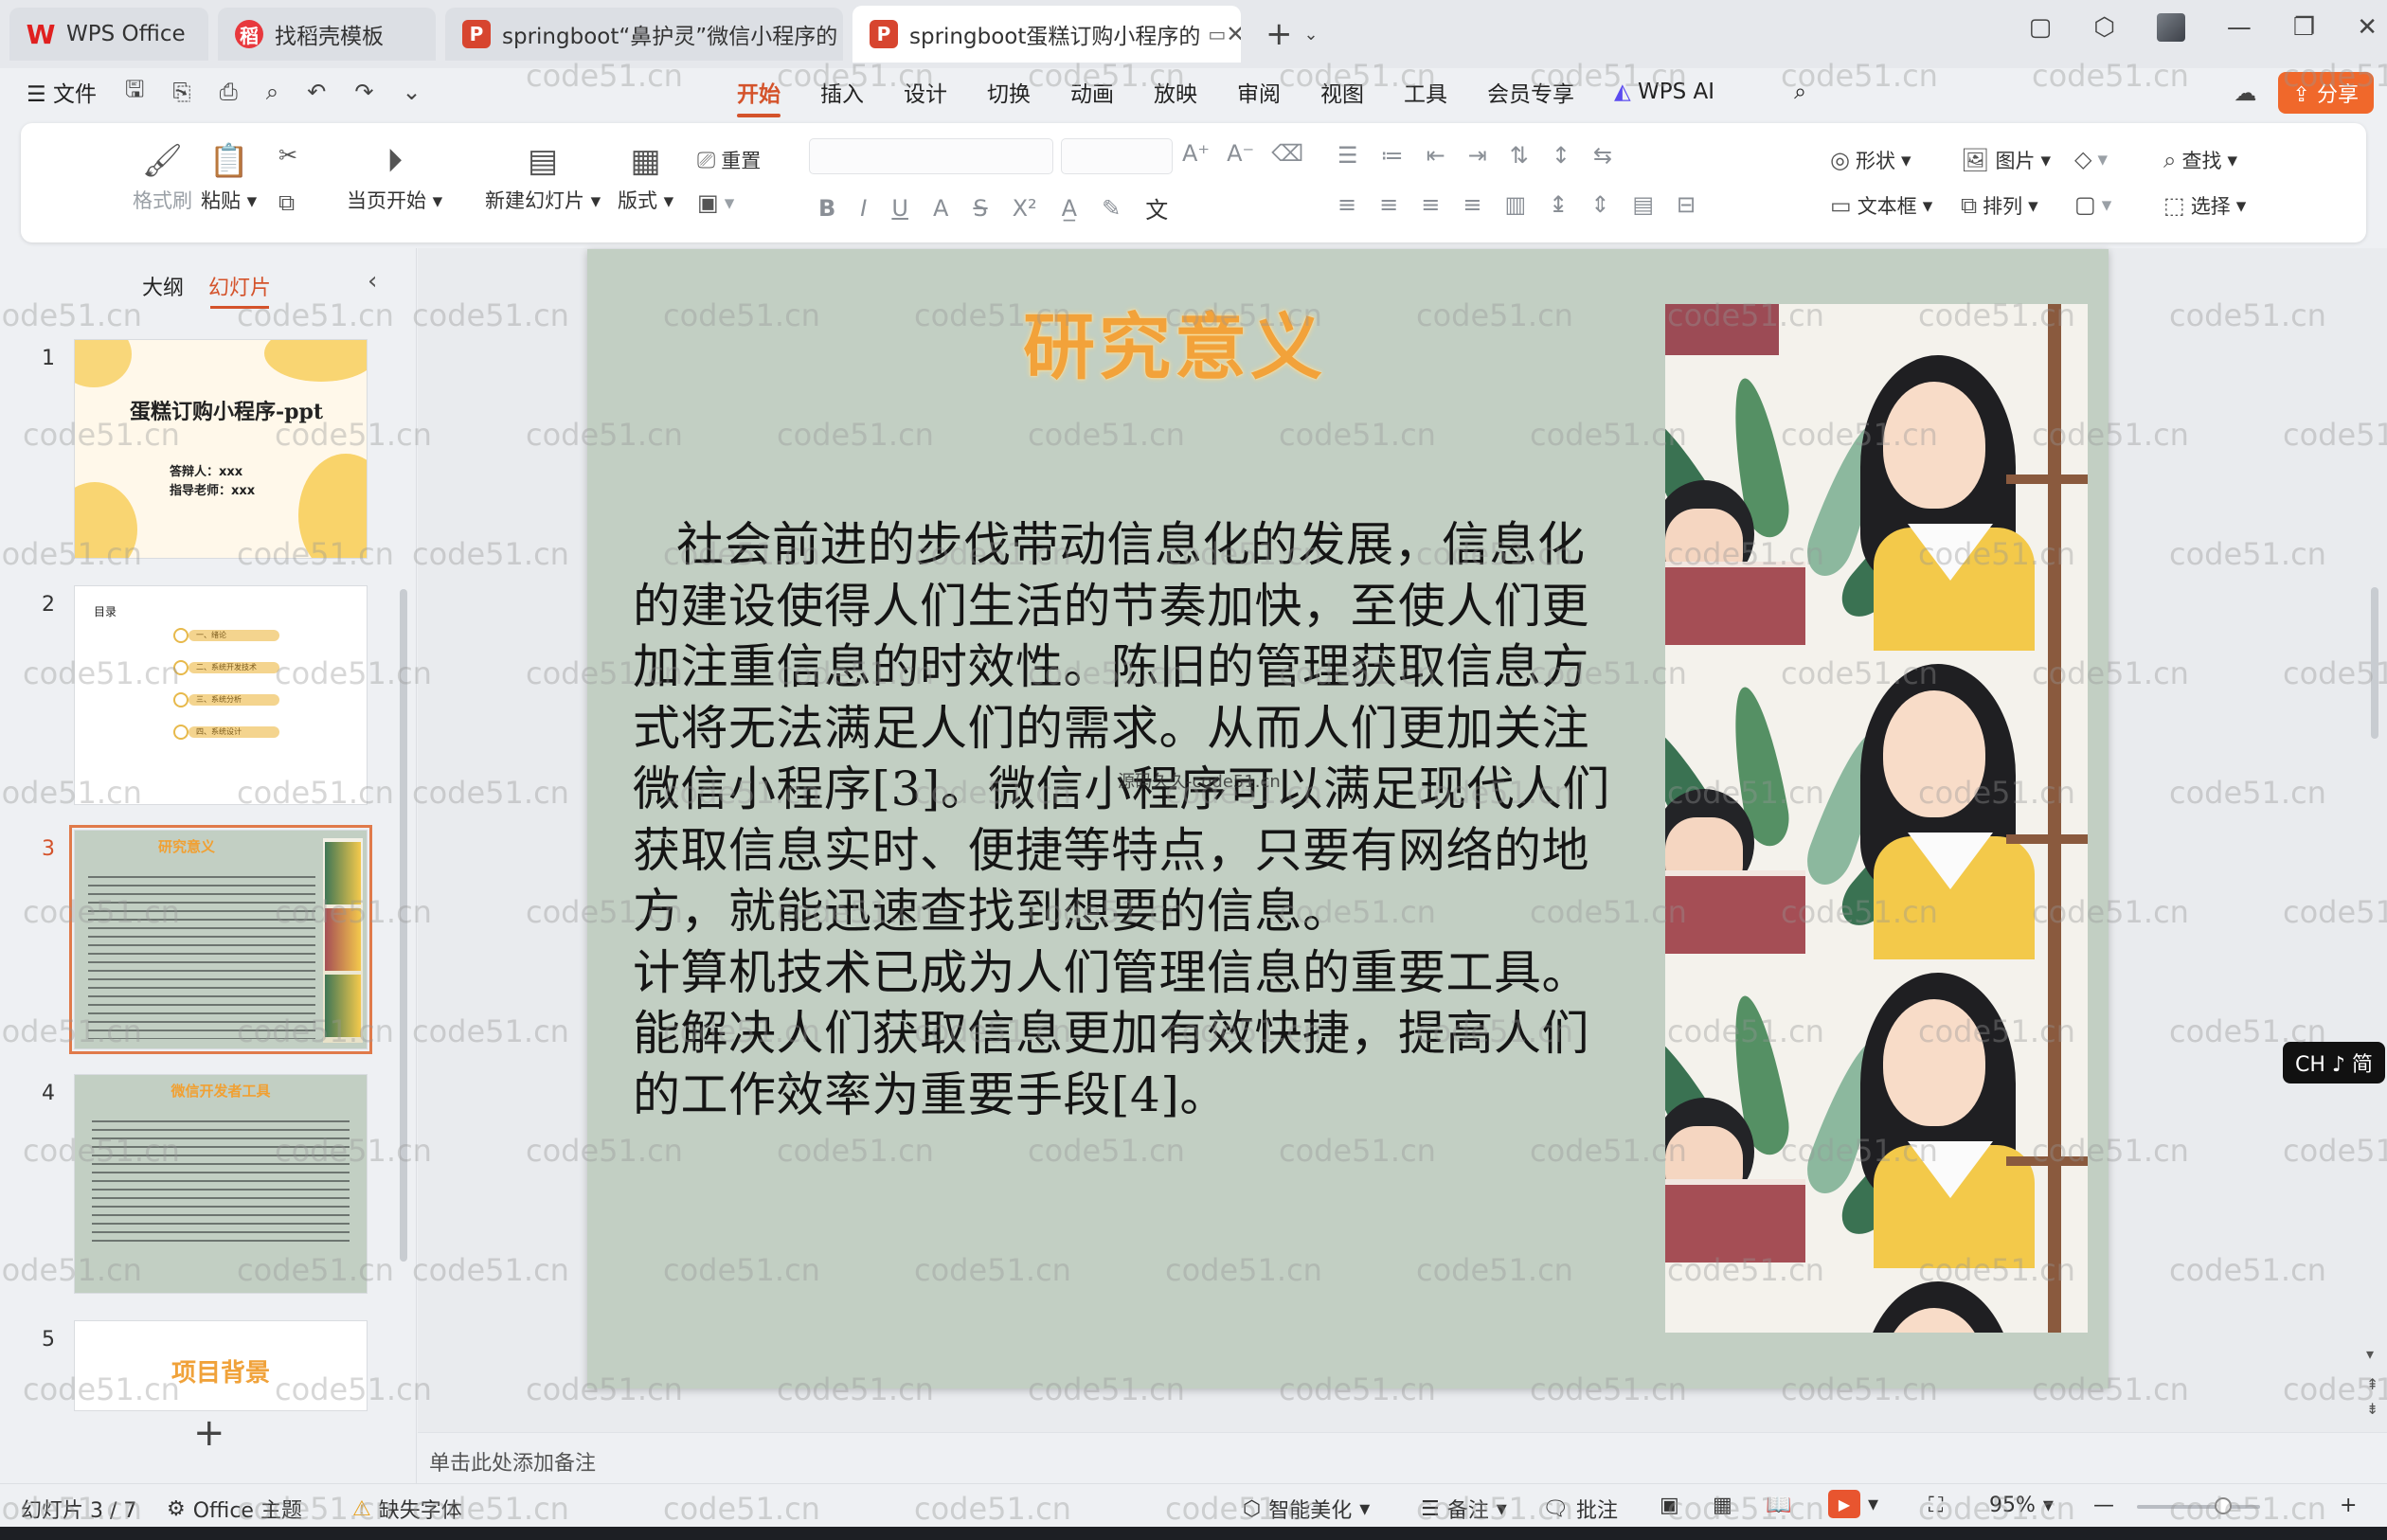 The height and width of the screenshot is (1540, 2387). Describe the element at coordinates (403, 925) in the screenshot. I see `panel-scrollbar` at that location.